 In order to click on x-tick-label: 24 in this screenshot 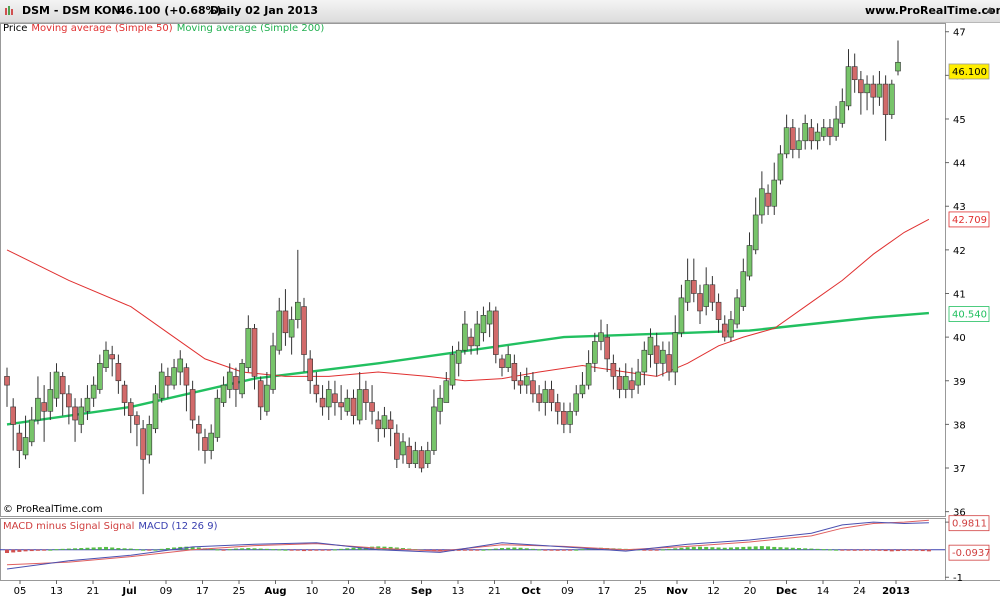, I will do `click(859, 591)`.